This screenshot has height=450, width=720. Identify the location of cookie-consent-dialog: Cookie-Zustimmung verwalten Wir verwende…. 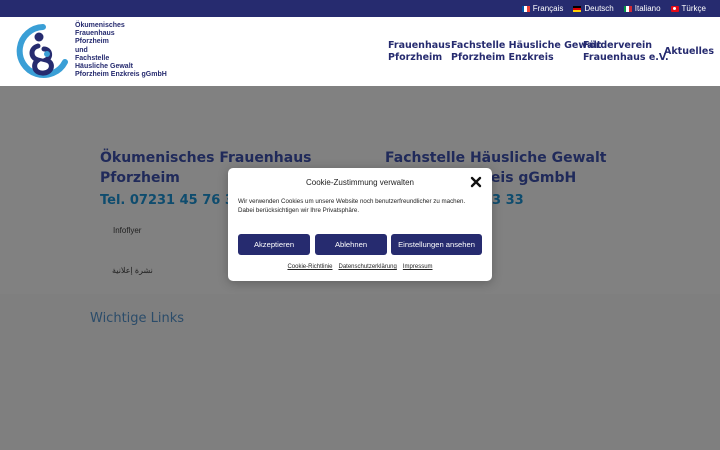
(360, 224).